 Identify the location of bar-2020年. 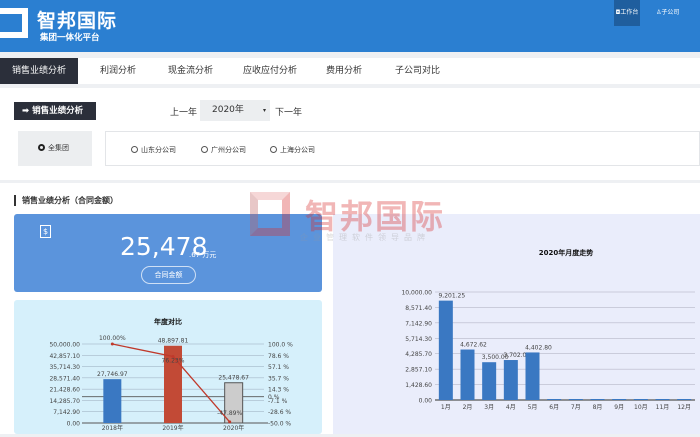
(234, 403).